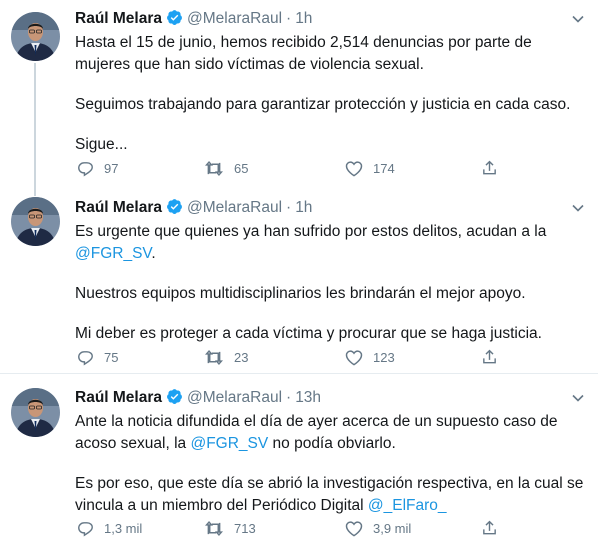 The image size is (598, 549). What do you see at coordinates (330, 254) in the screenshot?
I see `tweet-line: @FGR_SV.` at bounding box center [330, 254].